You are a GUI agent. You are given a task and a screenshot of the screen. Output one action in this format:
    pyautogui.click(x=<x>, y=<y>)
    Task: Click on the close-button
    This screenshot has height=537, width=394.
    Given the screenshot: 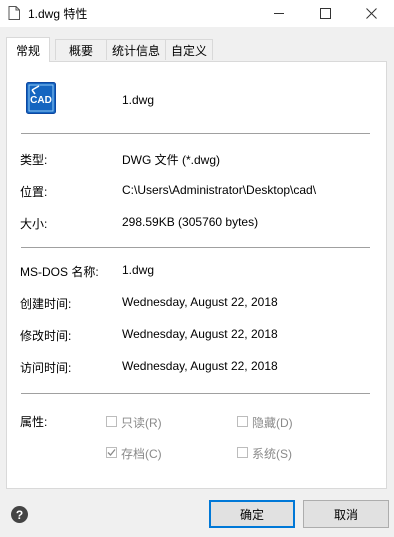 What is the action you would take?
    pyautogui.click(x=371, y=13)
    